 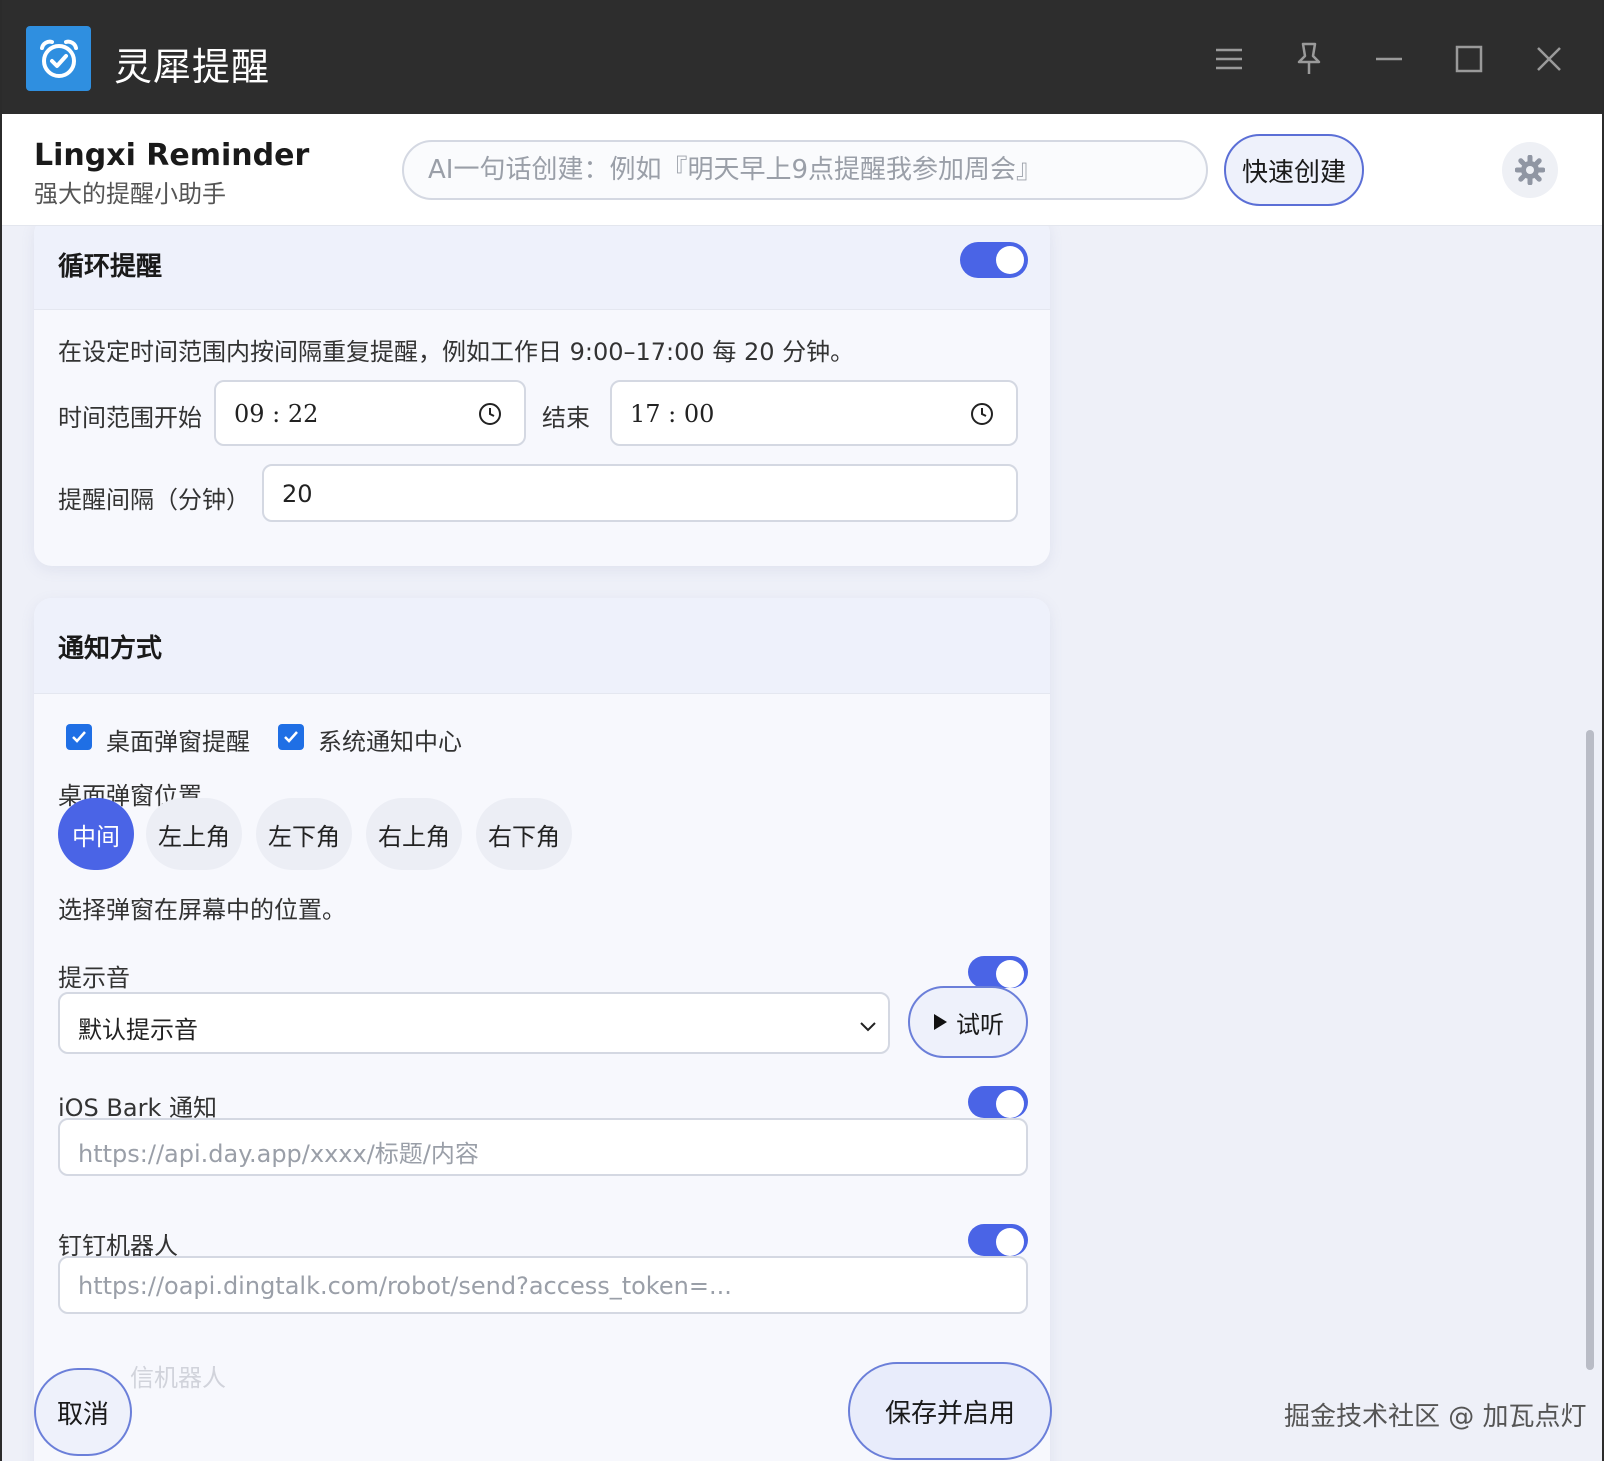 I want to click on pin-icon, so click(x=1309, y=59).